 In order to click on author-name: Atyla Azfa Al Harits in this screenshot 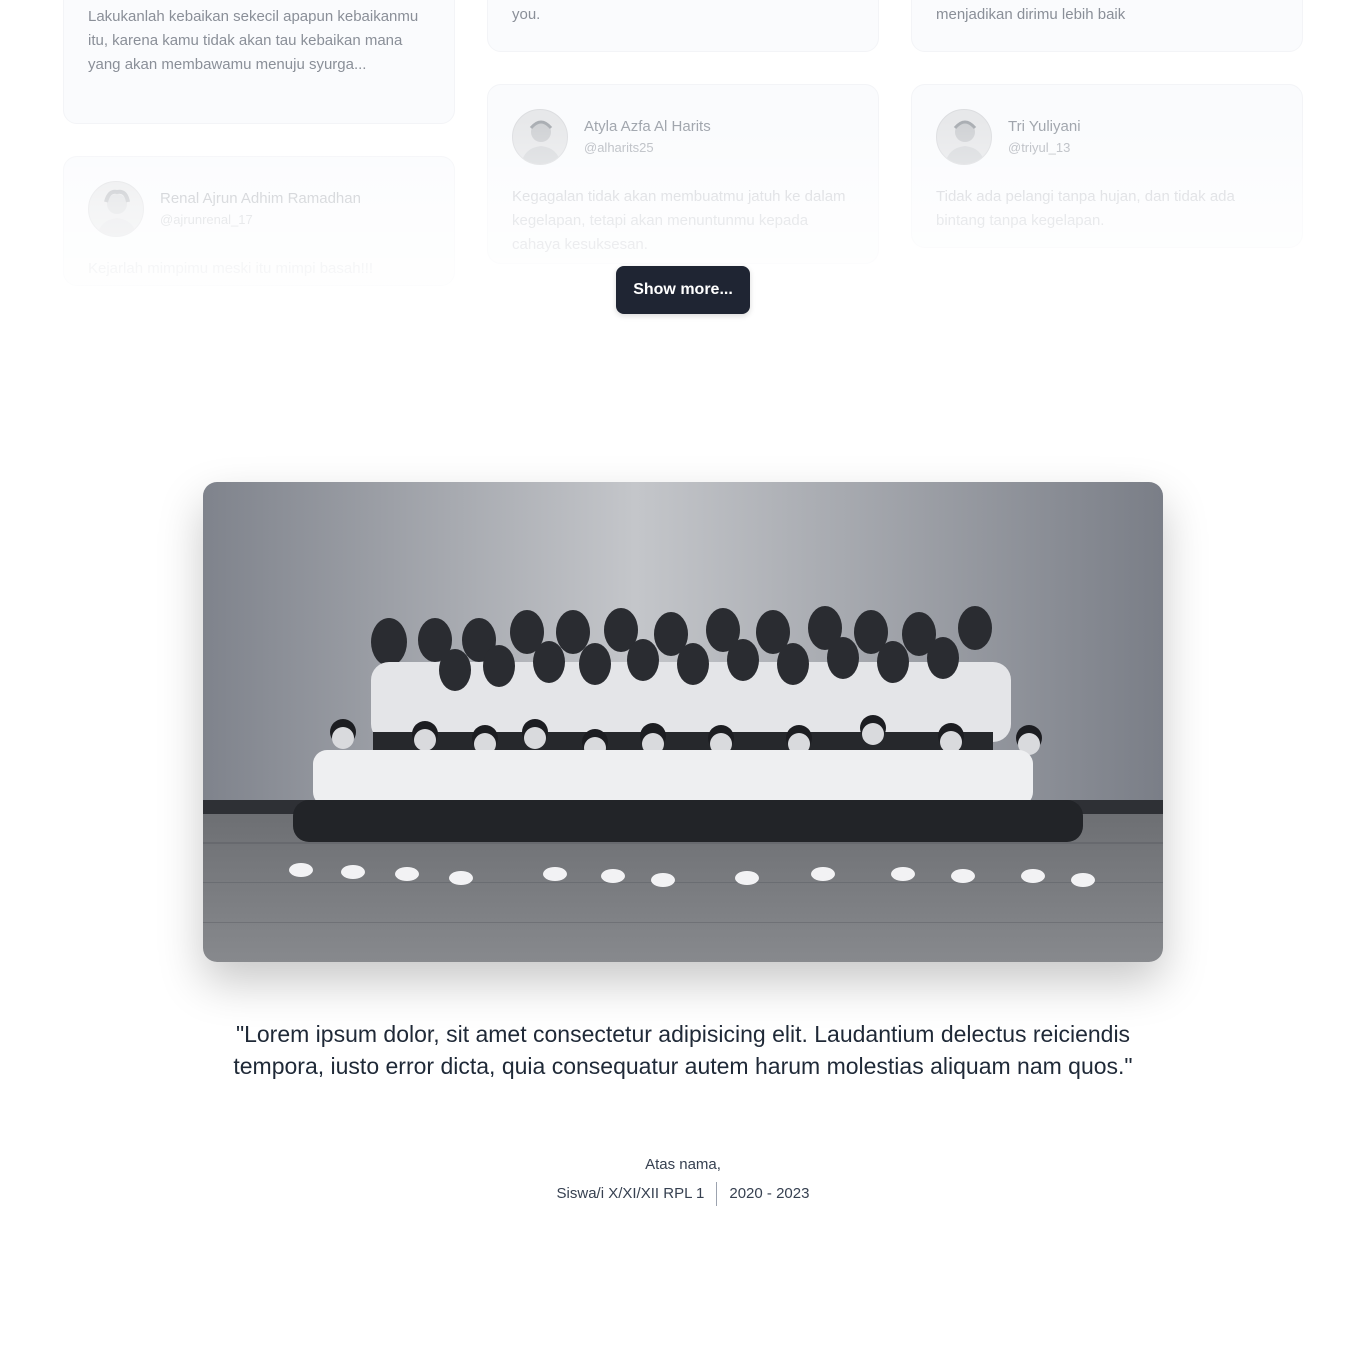, I will do `click(647, 126)`.